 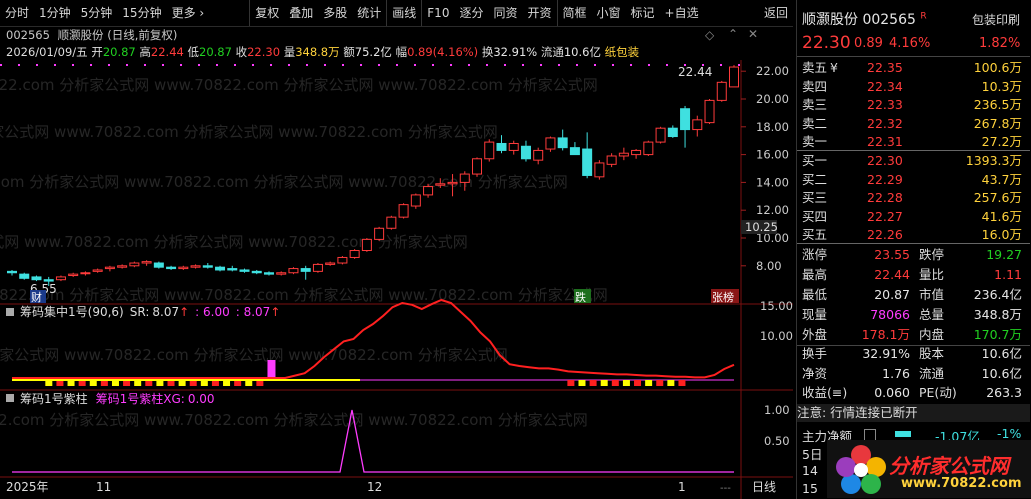 I want to click on panel-pct: 4.16%, so click(x=910, y=43).